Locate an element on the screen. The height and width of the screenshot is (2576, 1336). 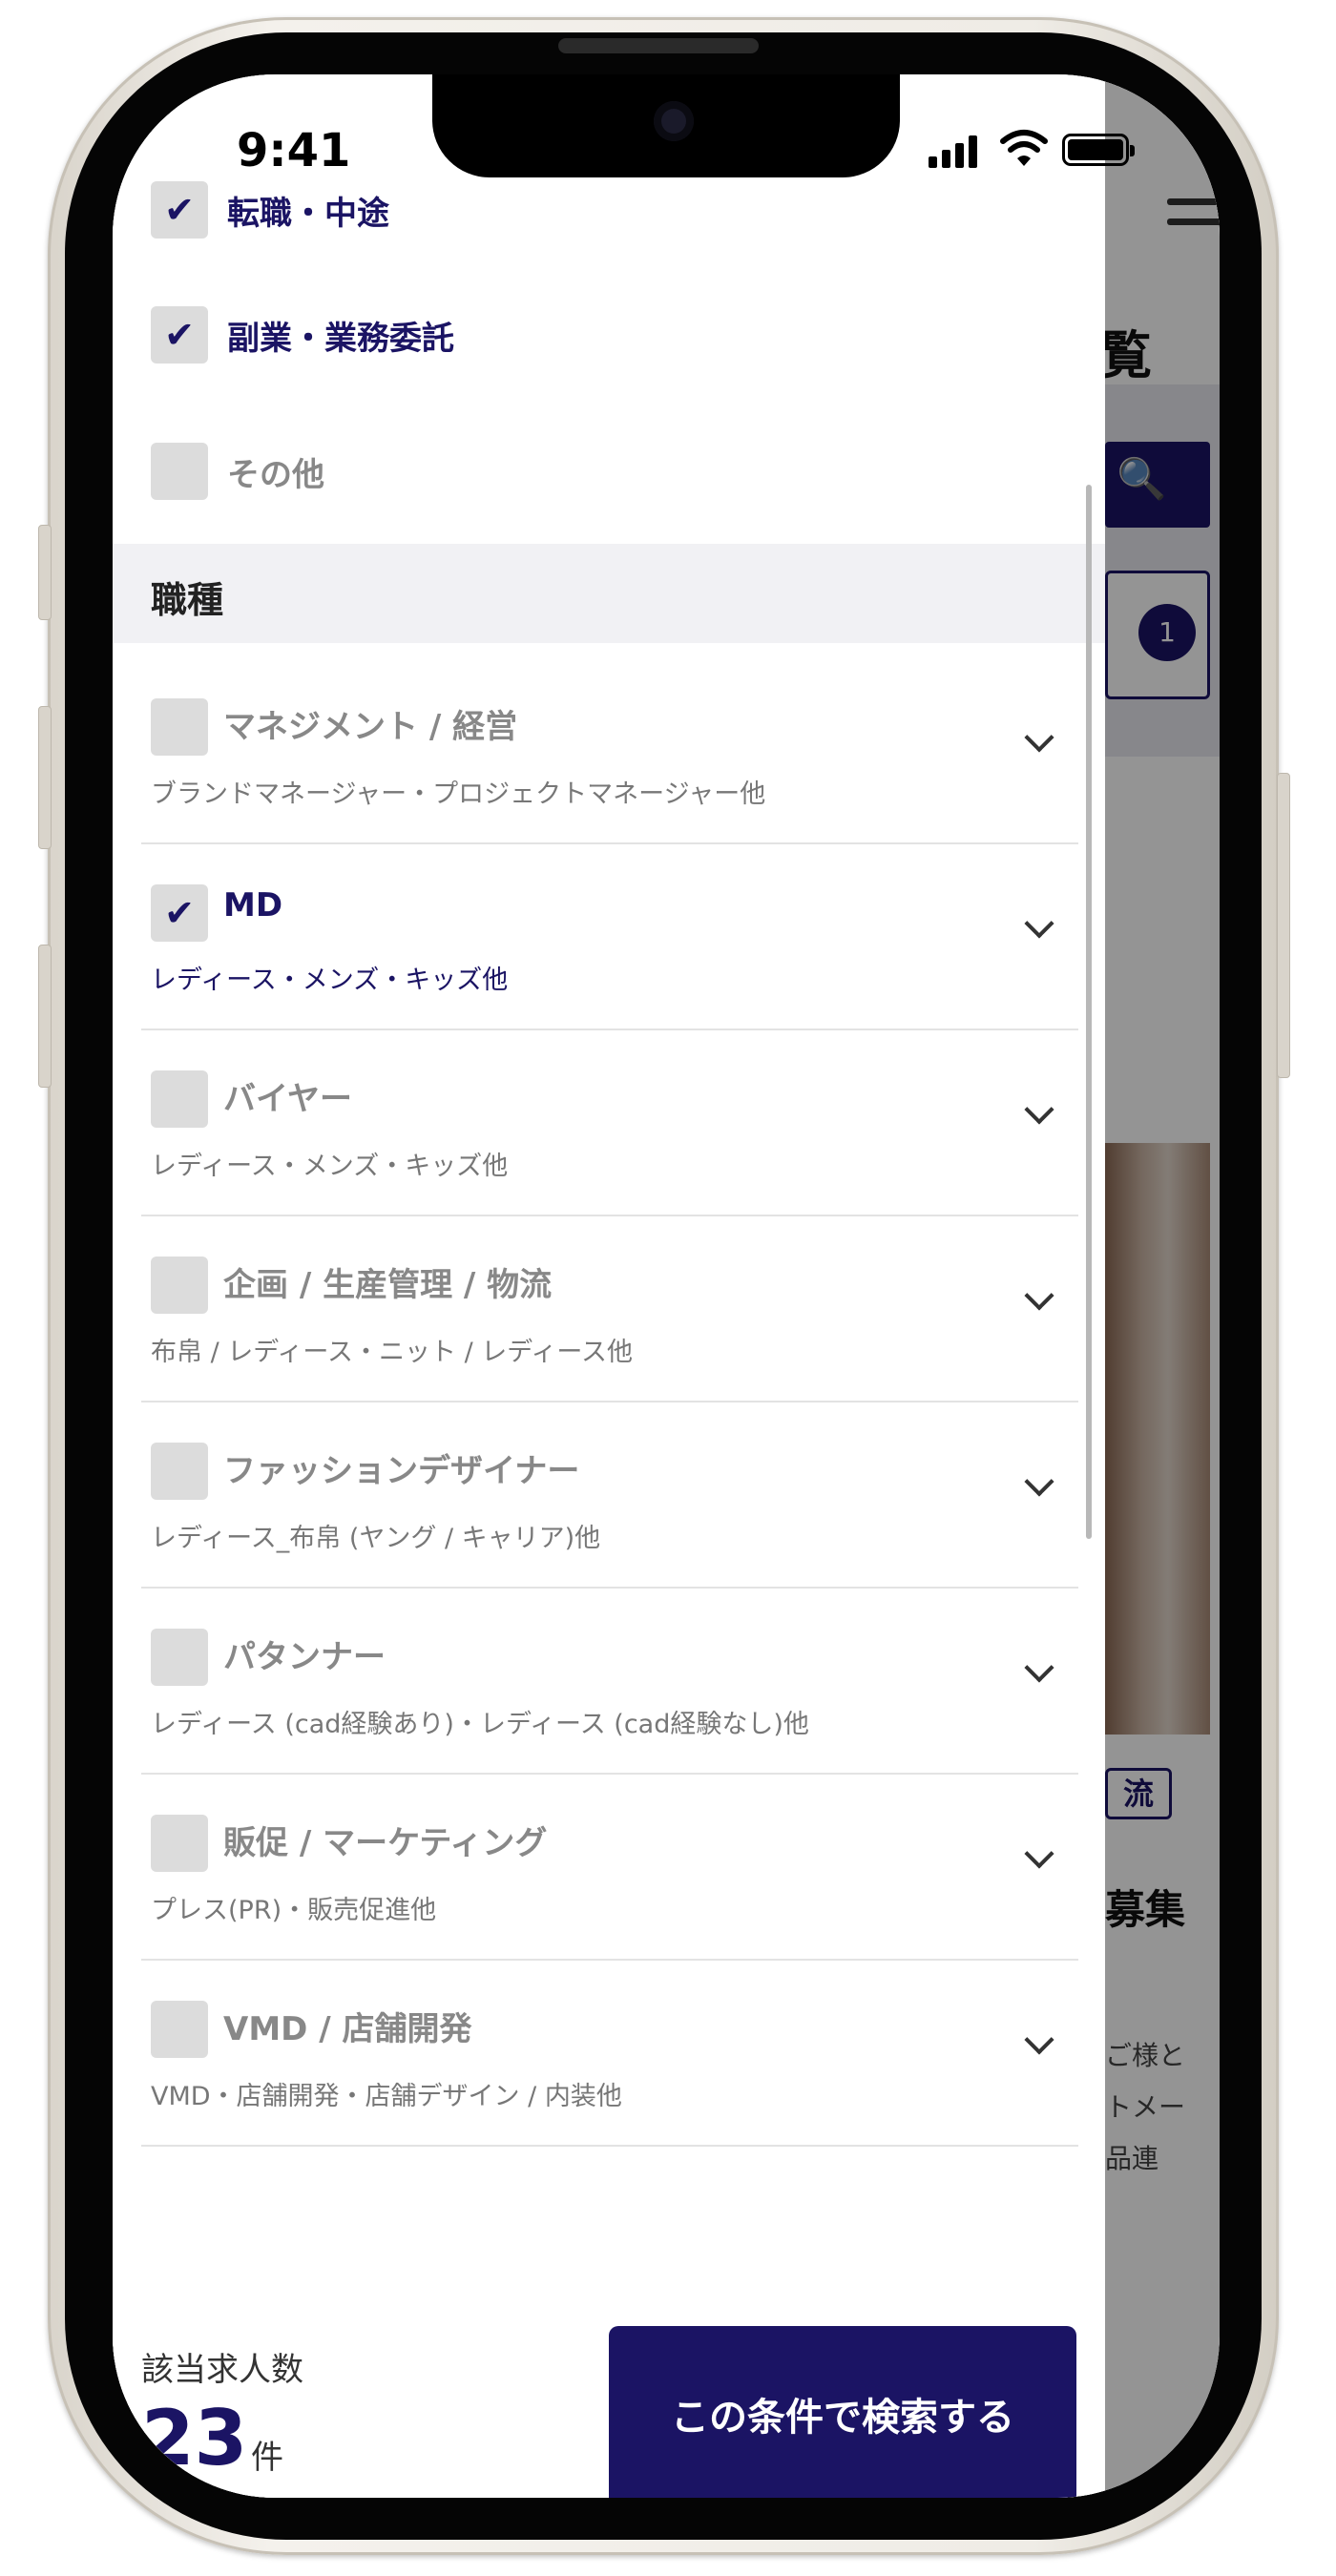
occupation-title: バイヤー is located at coordinates (287, 1099).